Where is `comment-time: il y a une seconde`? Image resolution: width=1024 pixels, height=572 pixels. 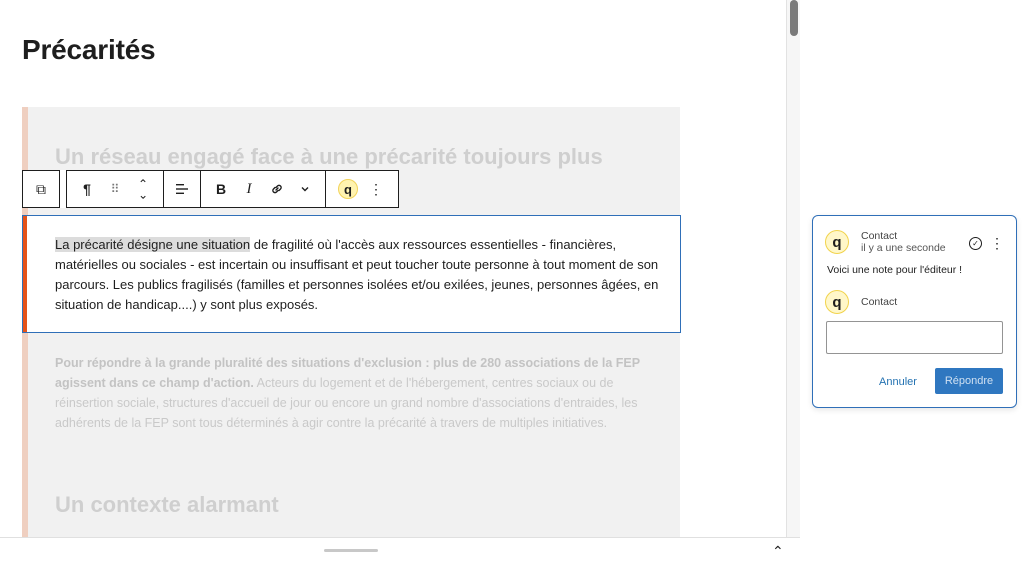 comment-time: il y a une seconde is located at coordinates (903, 248).